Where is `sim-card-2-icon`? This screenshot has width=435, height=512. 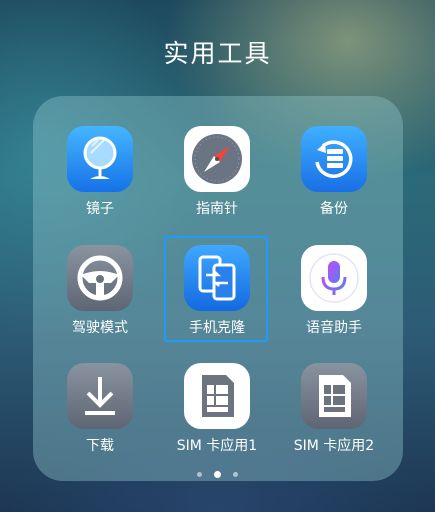 sim-card-2-icon is located at coordinates (334, 396).